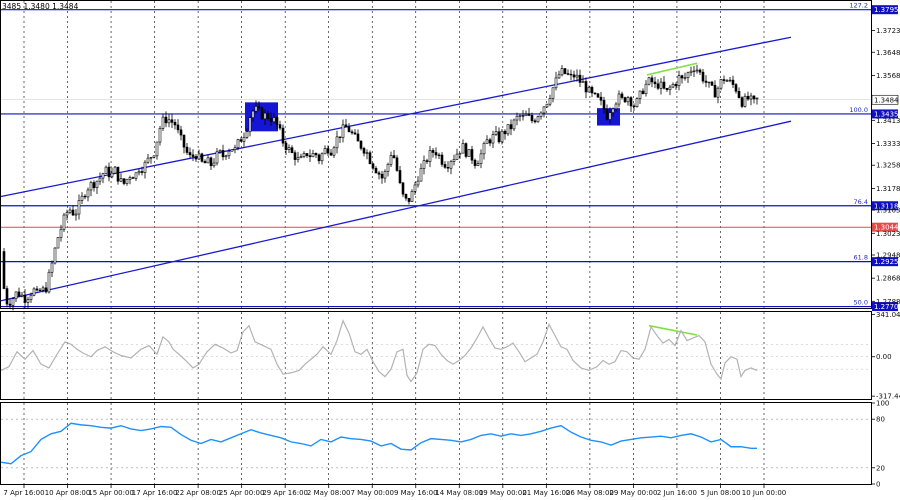 The image size is (900, 500). Describe the element at coordinates (888, 76) in the screenshot. I see `y-tick-label: 1.3568` at that location.